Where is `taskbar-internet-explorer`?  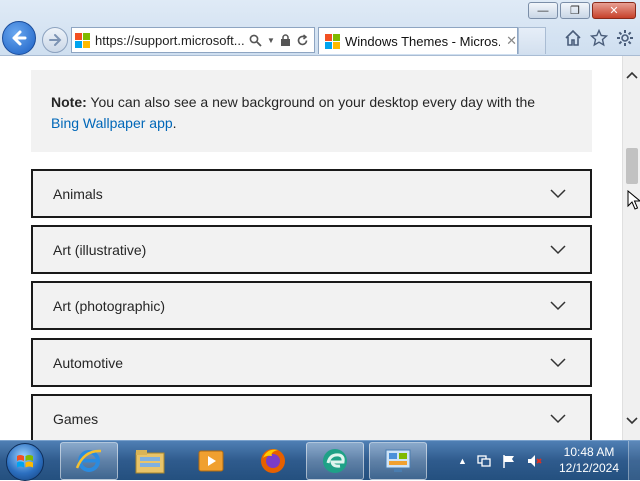
taskbar-internet-explorer is located at coordinates (89, 461).